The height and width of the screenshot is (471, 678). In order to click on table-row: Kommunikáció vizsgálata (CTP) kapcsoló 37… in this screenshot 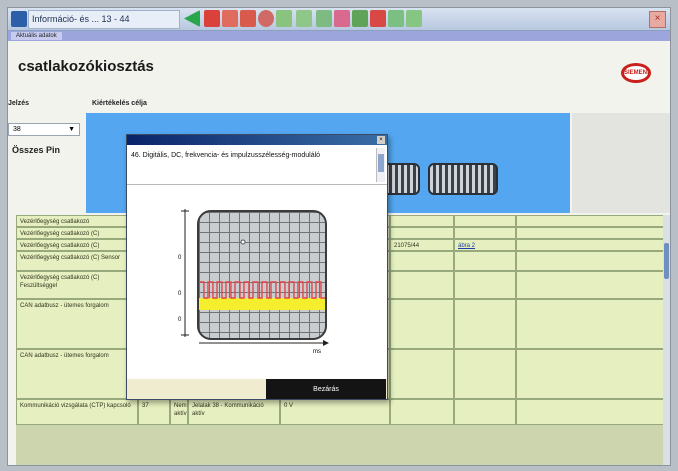, I will do `click(343, 412)`.